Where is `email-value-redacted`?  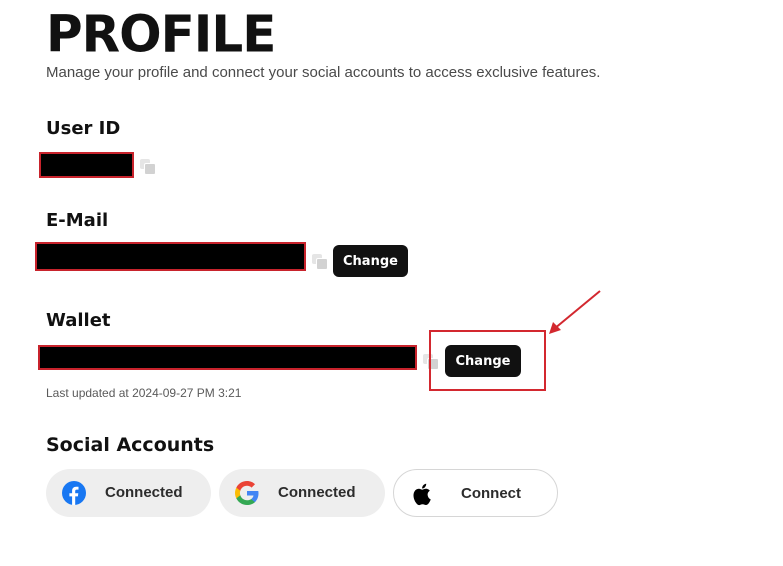
email-value-redacted is located at coordinates (170, 256).